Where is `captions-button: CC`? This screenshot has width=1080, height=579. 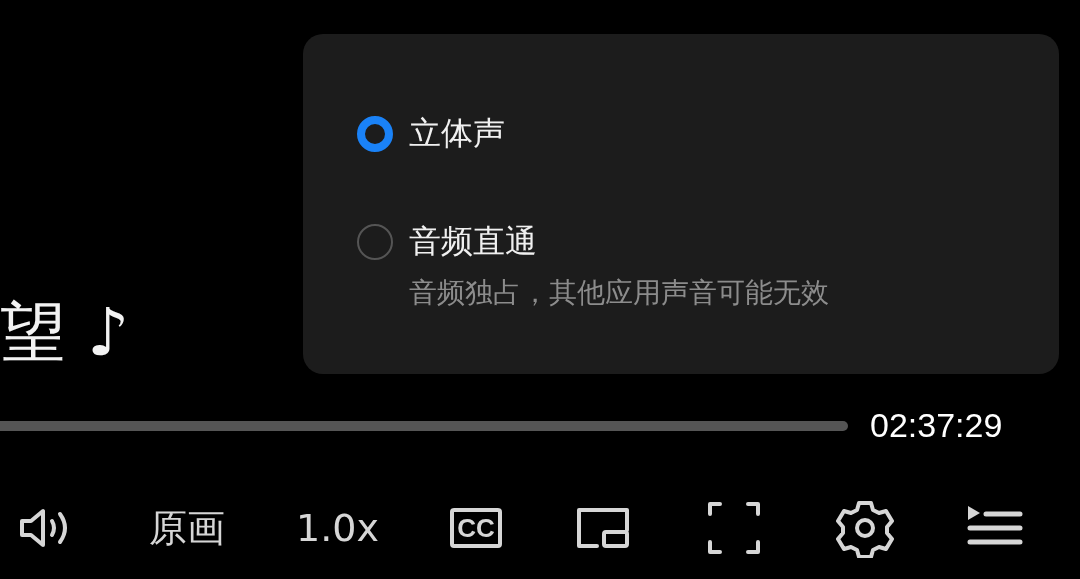 captions-button: CC is located at coordinates (475, 528).